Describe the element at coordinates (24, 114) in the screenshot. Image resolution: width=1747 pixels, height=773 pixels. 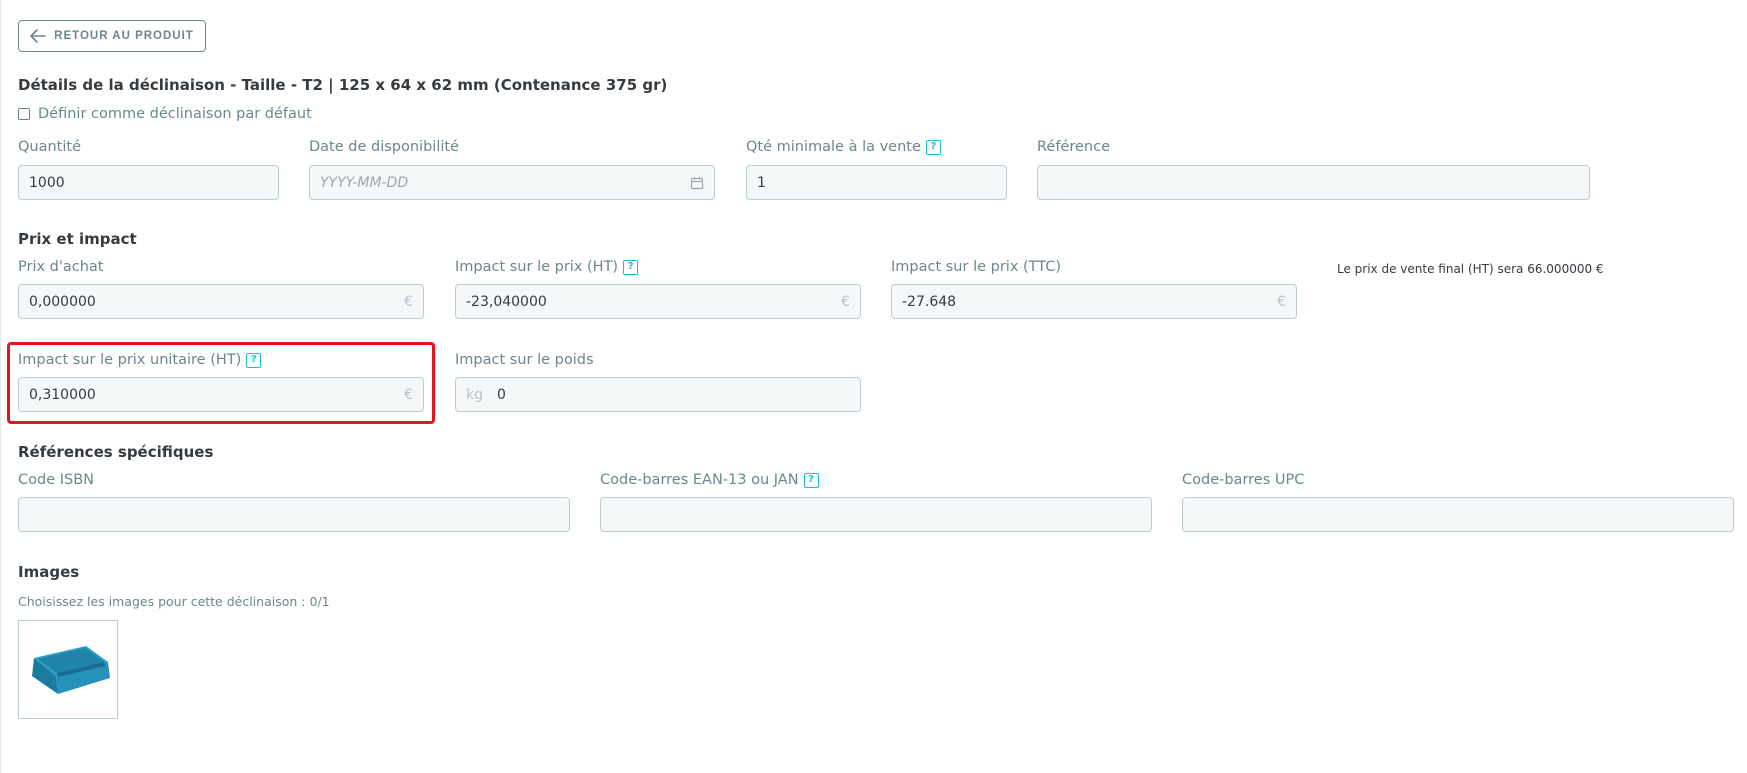
I see `default-combination-checkbox` at that location.